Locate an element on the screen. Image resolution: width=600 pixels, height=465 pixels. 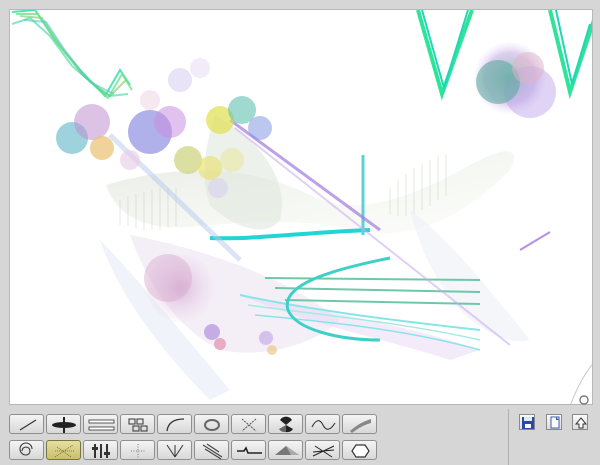
ribbon-tool-icon is located at coordinates (360, 426).